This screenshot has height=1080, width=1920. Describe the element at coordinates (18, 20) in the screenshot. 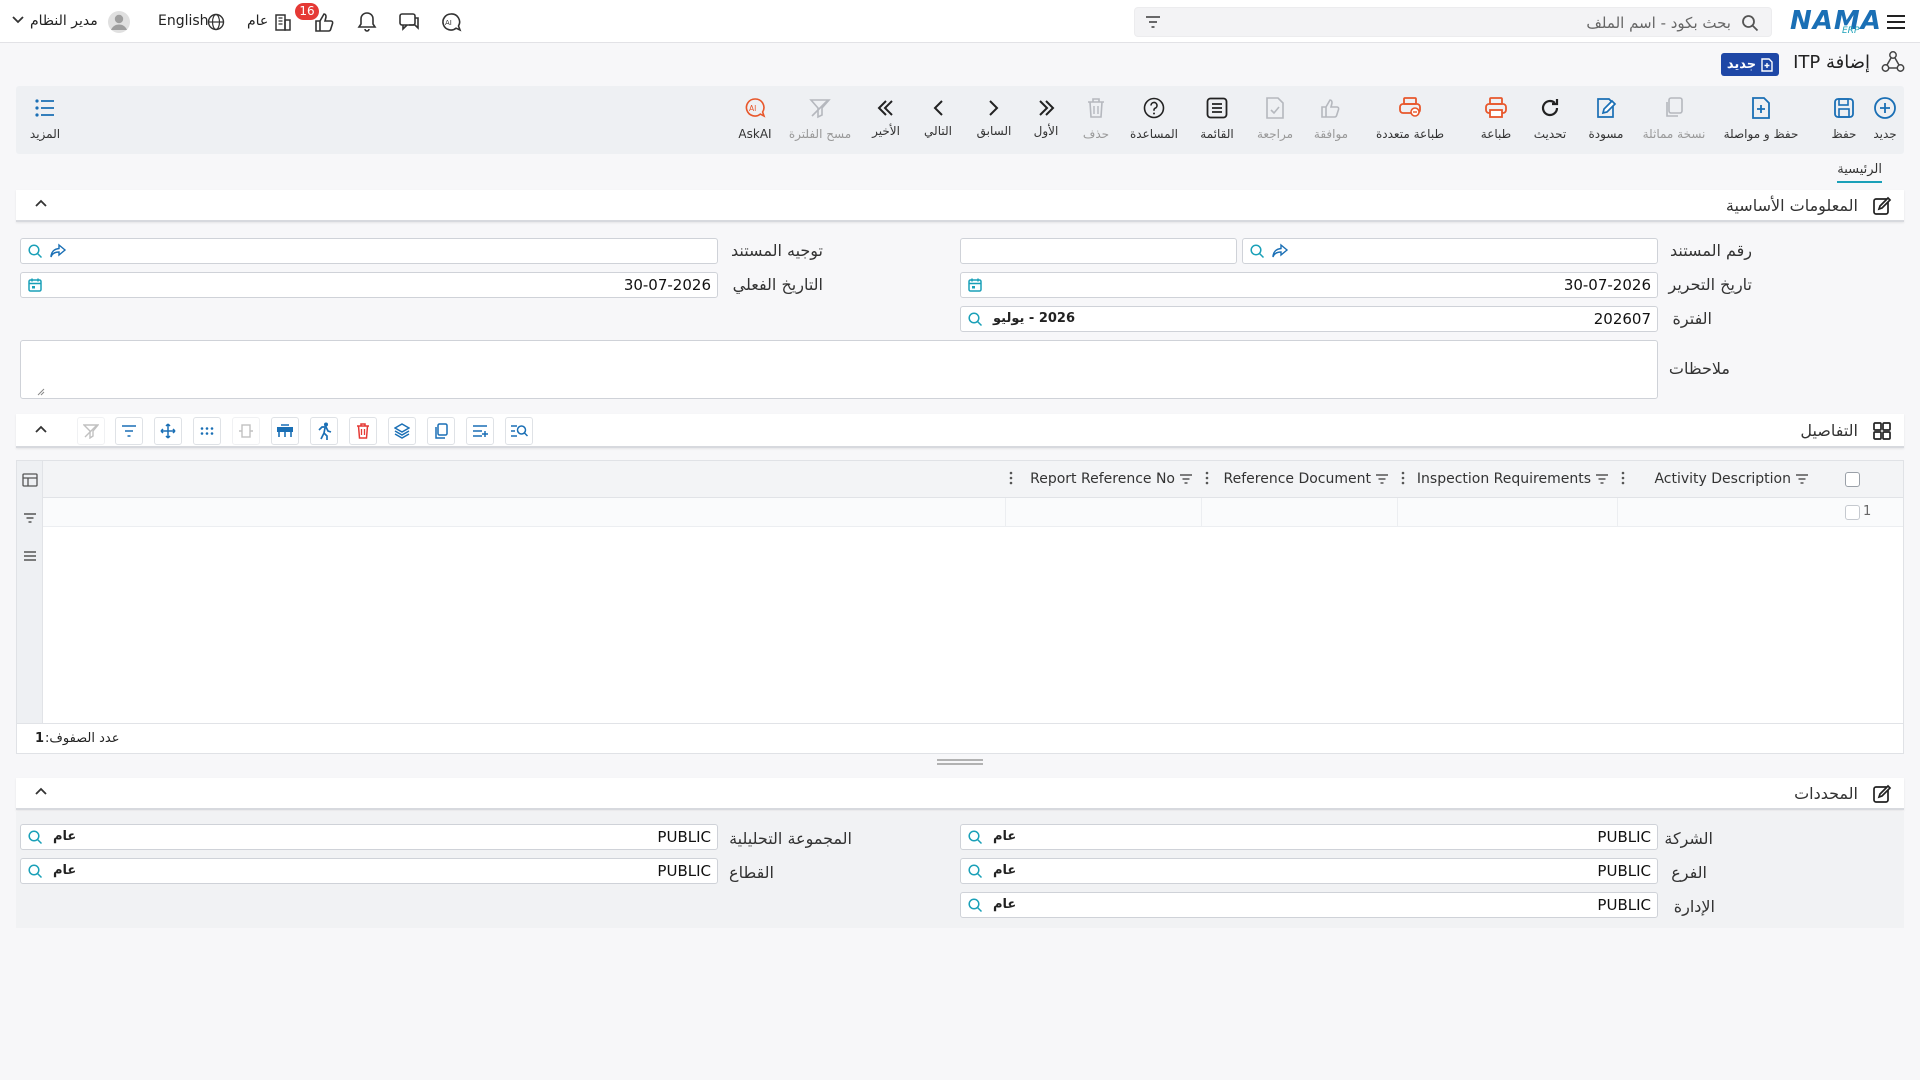

I see `chevron-down-icon` at that location.